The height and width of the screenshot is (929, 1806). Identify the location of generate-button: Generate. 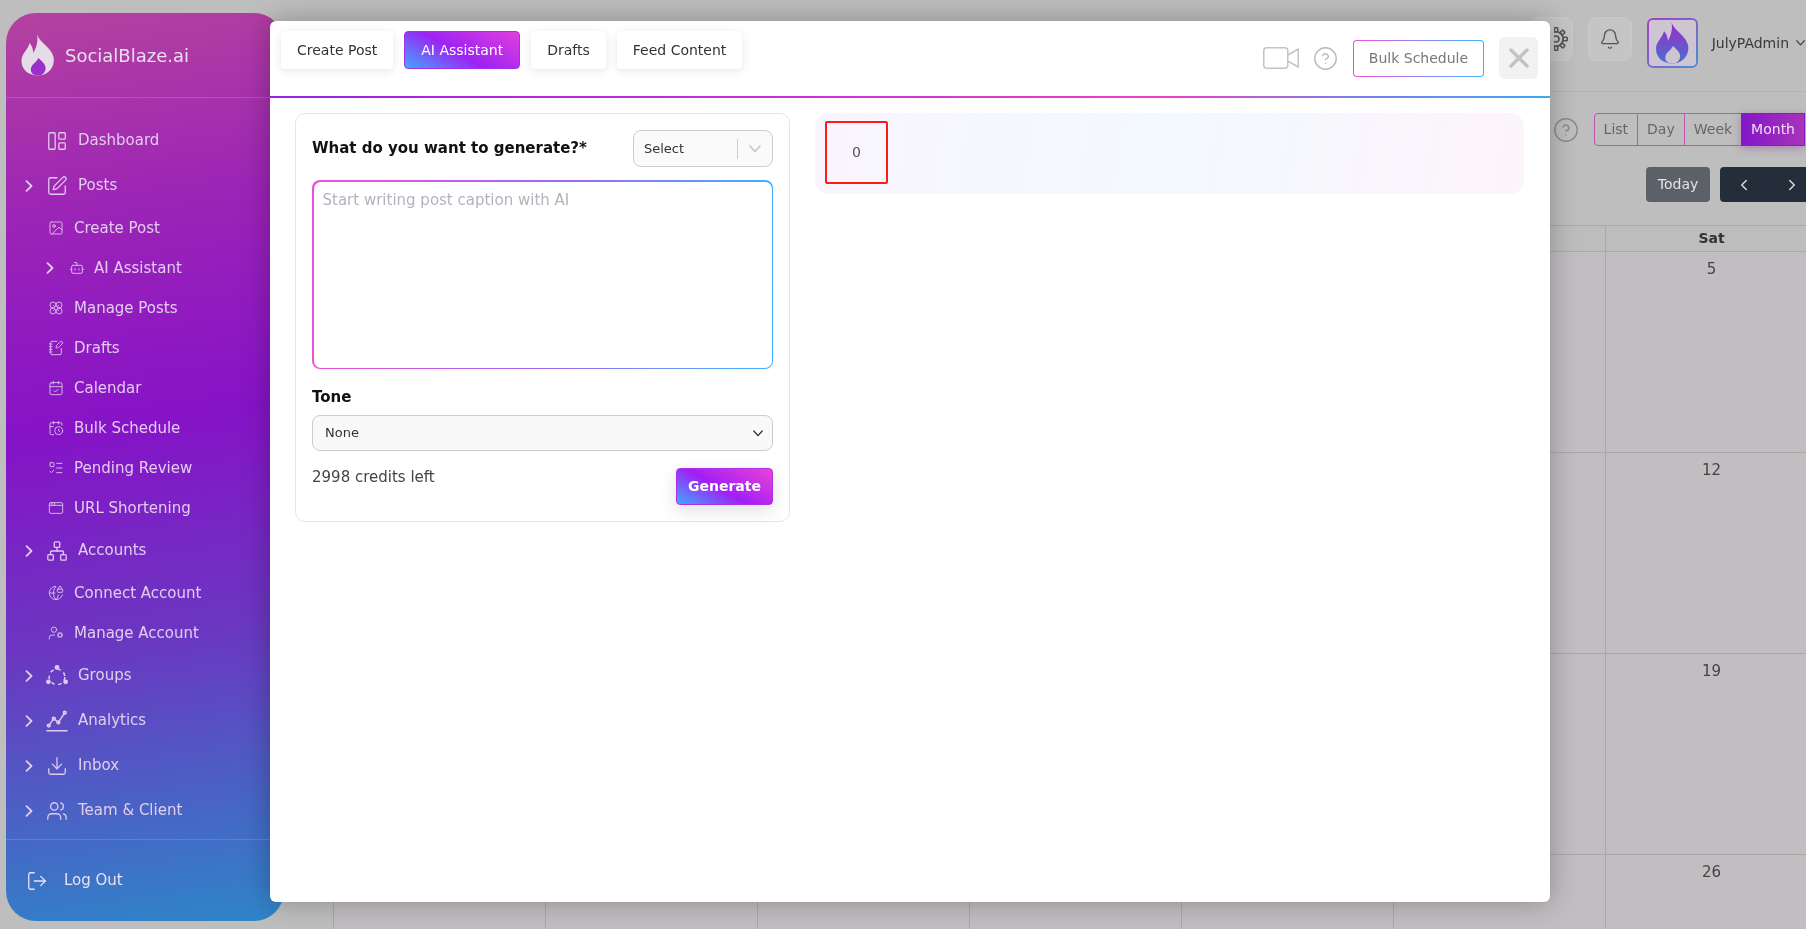
(724, 486).